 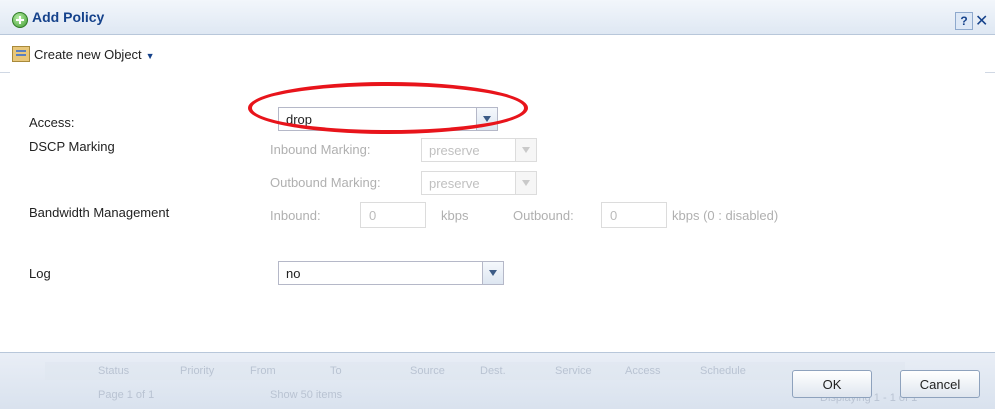 What do you see at coordinates (94, 54) in the screenshot?
I see `create-new-object-menu: Create new Object ▼` at bounding box center [94, 54].